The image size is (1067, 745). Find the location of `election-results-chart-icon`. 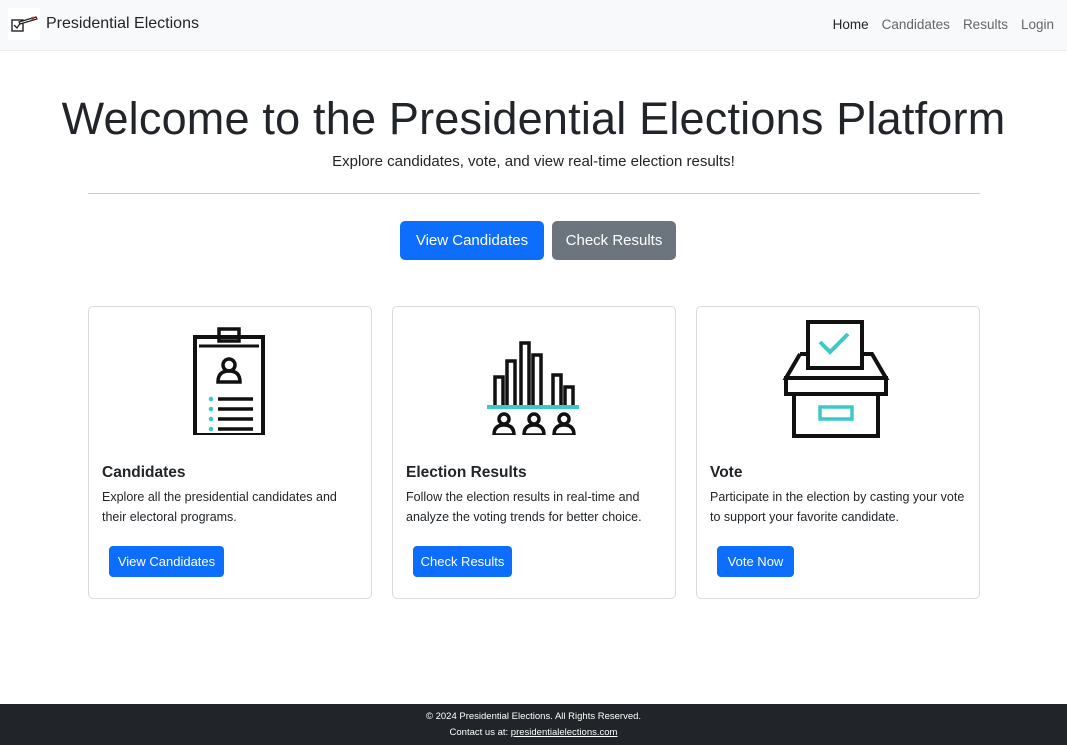

election-results-chart-icon is located at coordinates (534, 380).